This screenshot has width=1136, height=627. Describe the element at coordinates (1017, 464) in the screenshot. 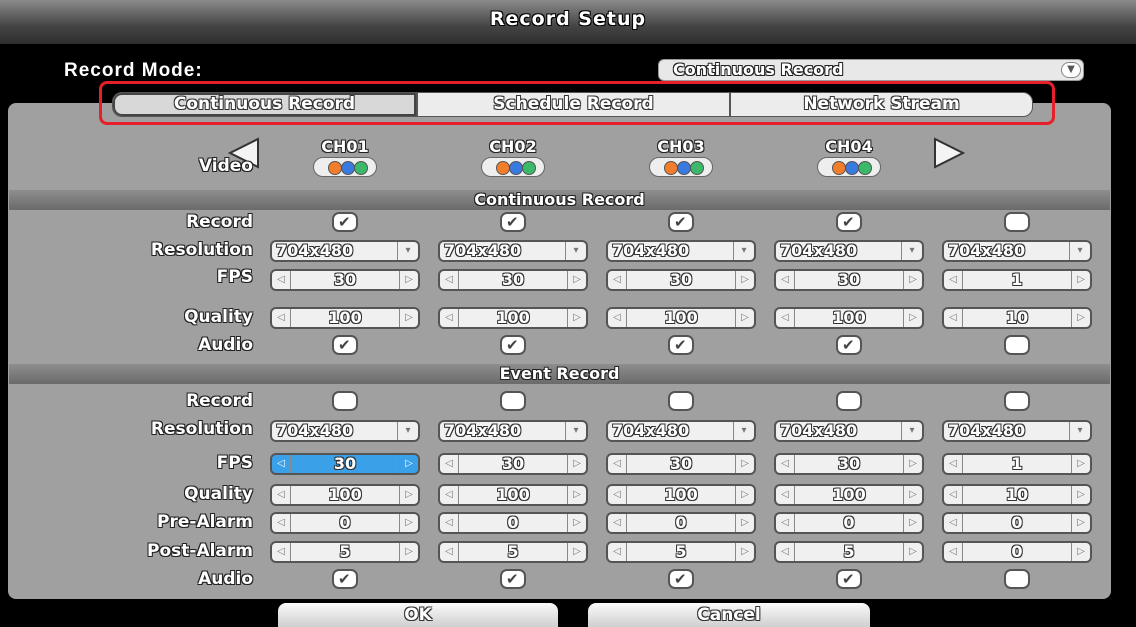

I see `event-fps-spinner: ◁ 1 ▷` at that location.